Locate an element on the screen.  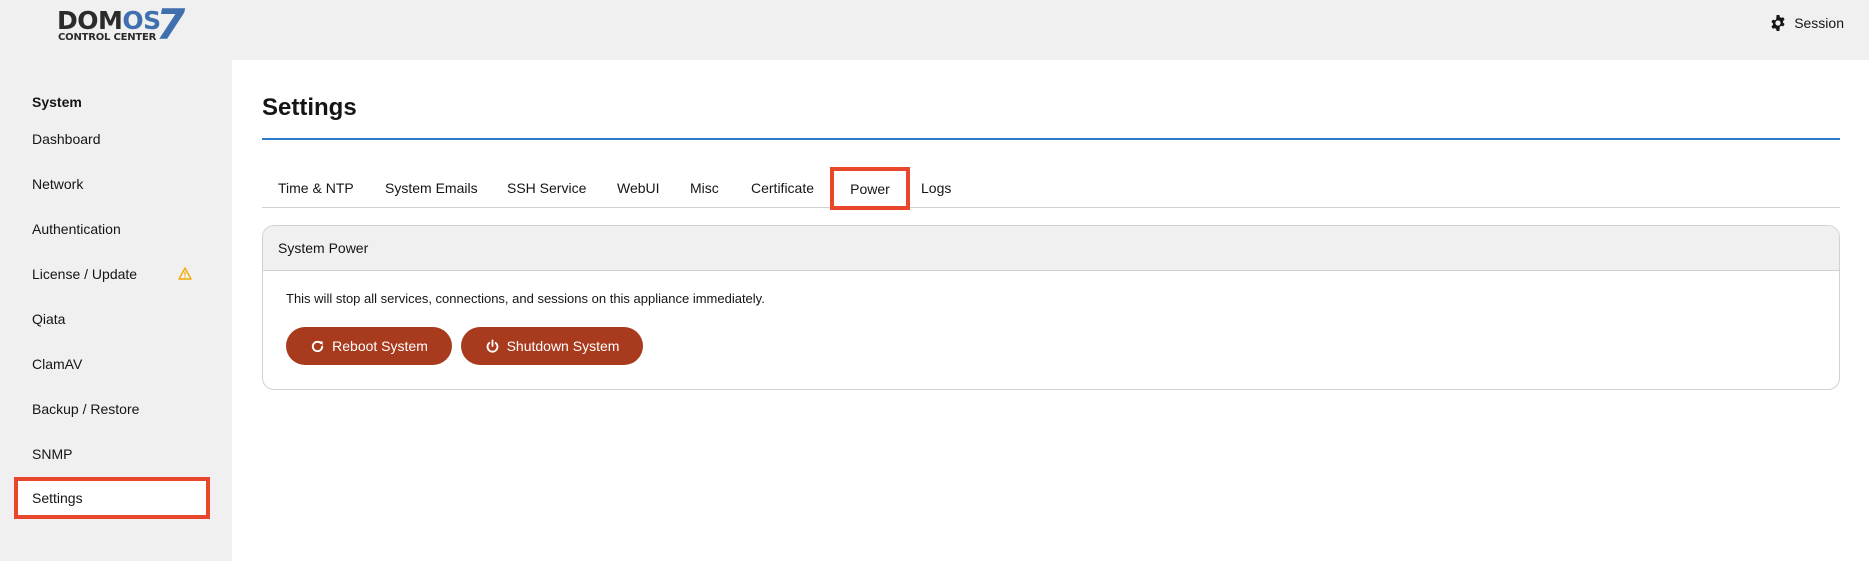
tab-certificate: Certificate is located at coordinates (782, 188).